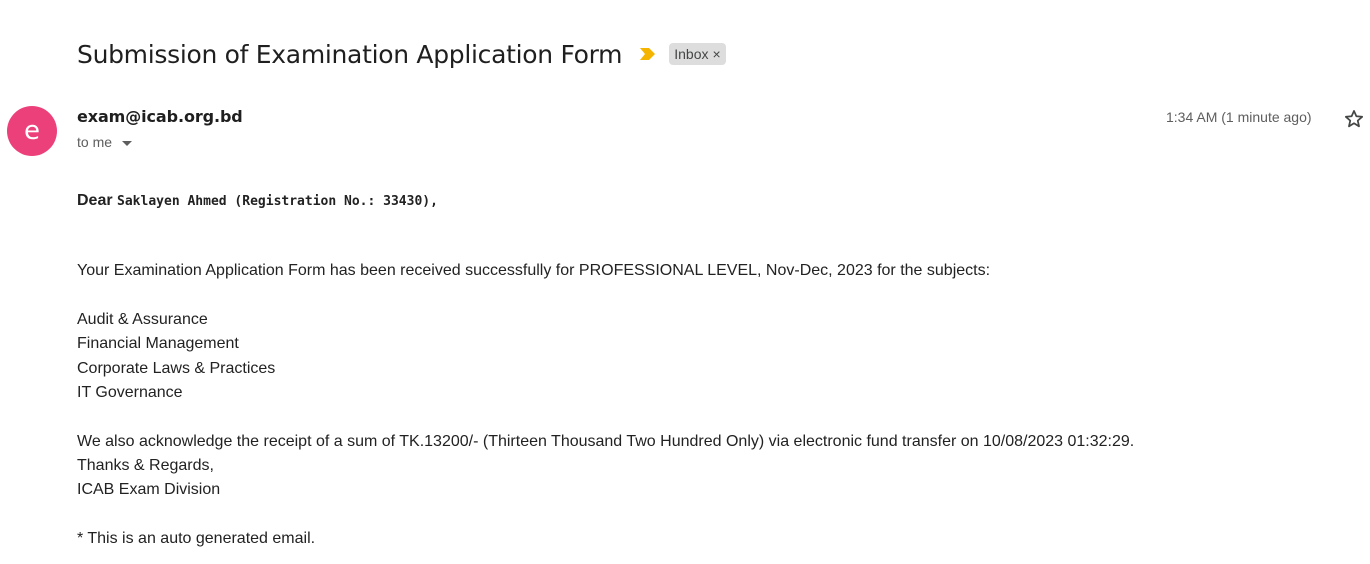 This screenshot has height=564, width=1370. I want to click on subject-item: Financial Management, so click(158, 343).